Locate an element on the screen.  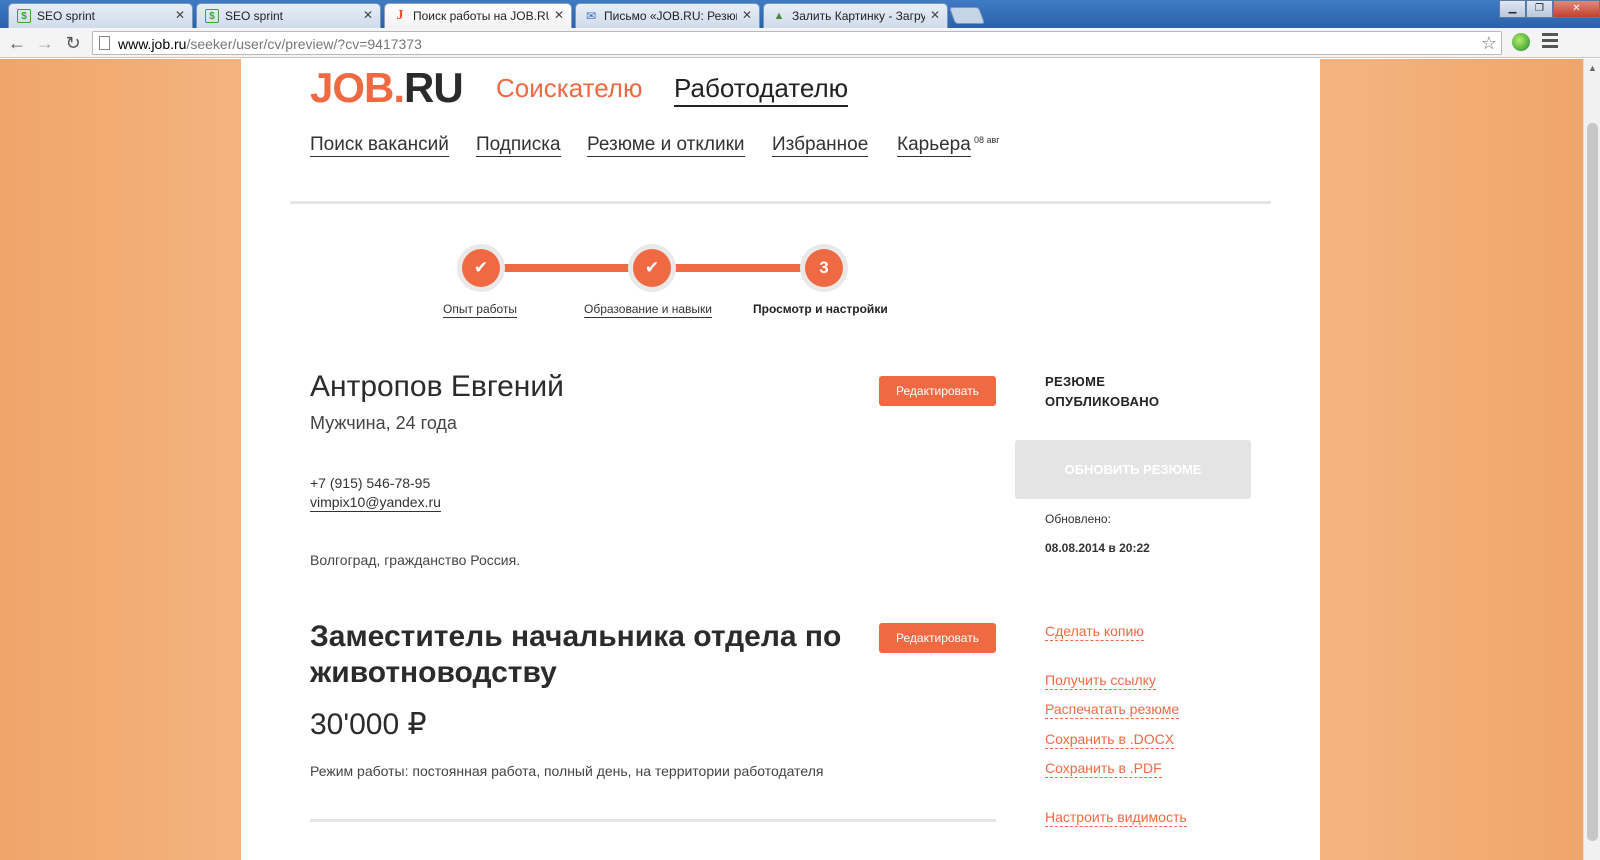
save-docx-link: Сохранить в .DOCX is located at coordinates (1110, 740).